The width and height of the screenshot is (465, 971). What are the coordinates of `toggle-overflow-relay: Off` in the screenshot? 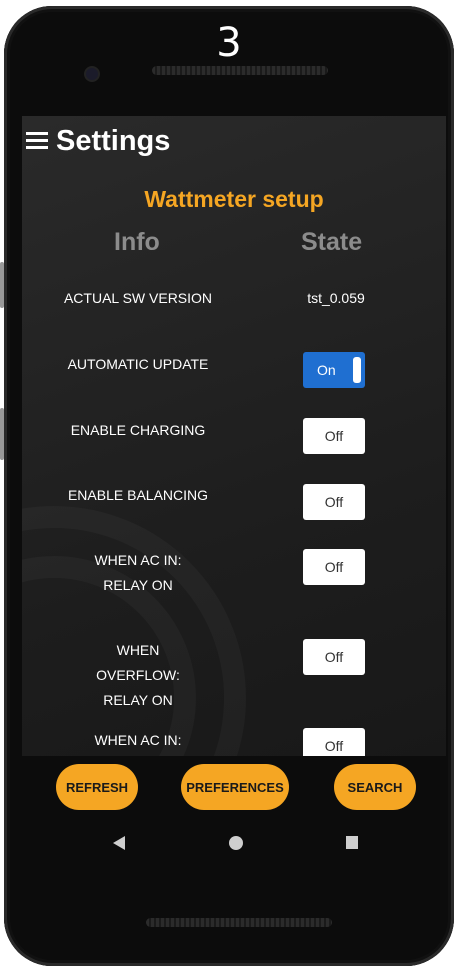 It's located at (334, 657).